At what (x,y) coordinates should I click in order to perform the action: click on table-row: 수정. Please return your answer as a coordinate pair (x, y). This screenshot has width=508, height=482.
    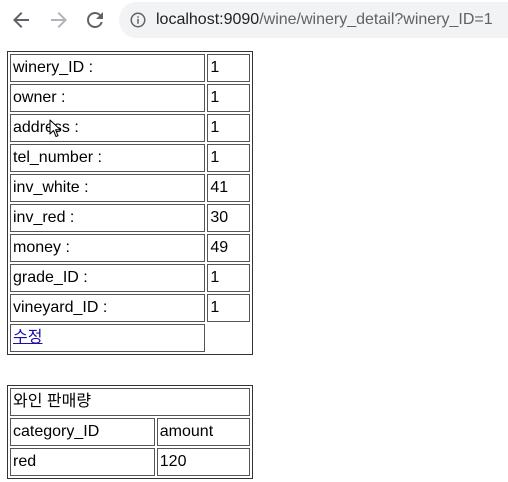
    Looking at the image, I should click on (130, 338).